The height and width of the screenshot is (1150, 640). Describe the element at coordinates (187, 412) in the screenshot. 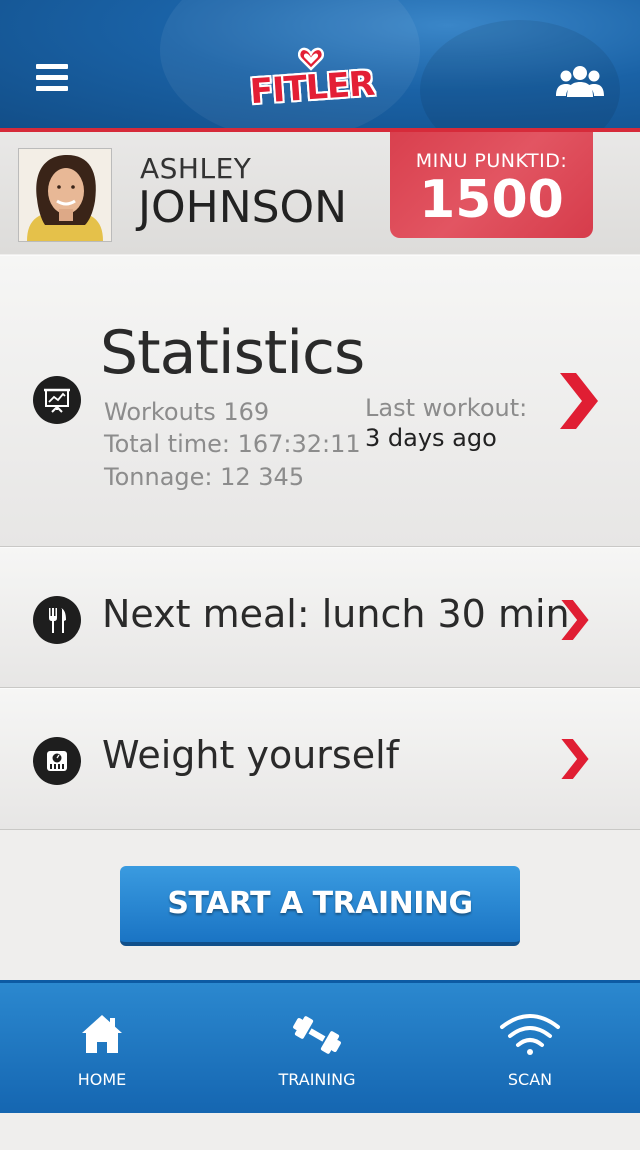

I see `workouts-count: Workouts 169` at that location.